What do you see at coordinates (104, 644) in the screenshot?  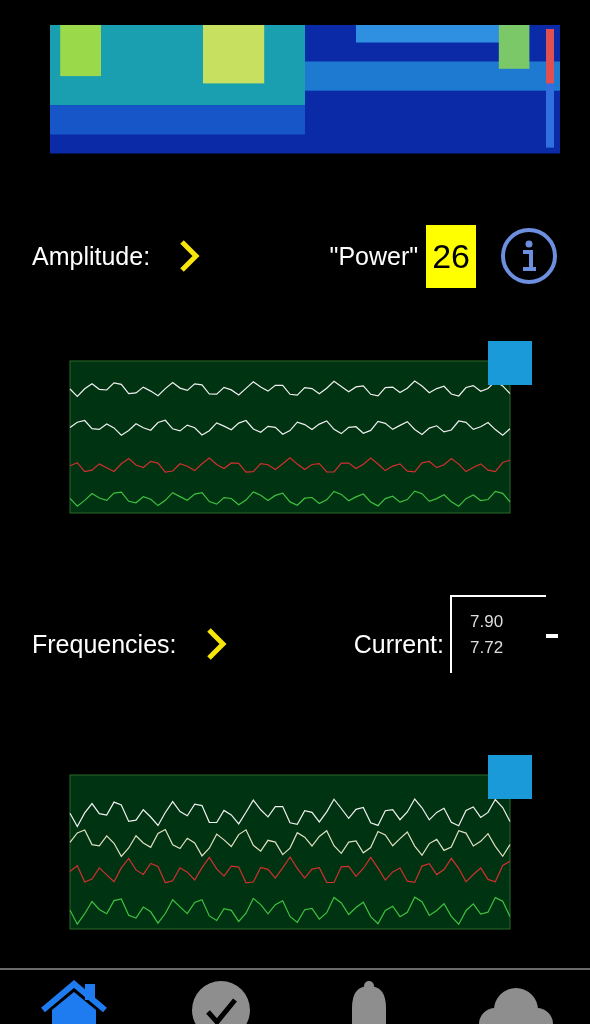 I see `frequencies-label: Frequencies:` at bounding box center [104, 644].